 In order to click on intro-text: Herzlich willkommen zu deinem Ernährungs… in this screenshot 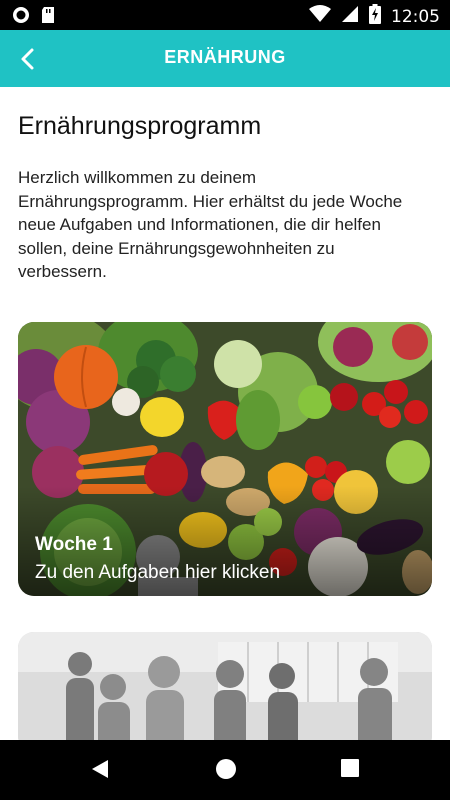, I will do `click(210, 224)`.